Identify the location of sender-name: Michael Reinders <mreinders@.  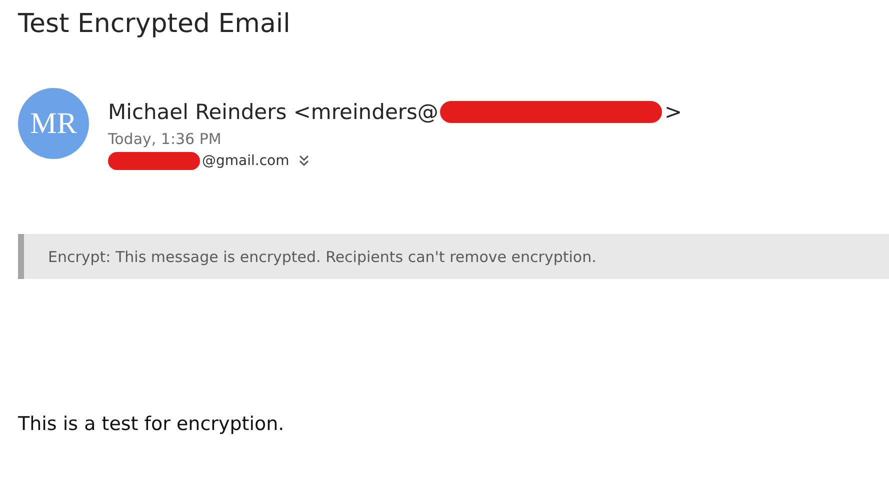
(273, 112).